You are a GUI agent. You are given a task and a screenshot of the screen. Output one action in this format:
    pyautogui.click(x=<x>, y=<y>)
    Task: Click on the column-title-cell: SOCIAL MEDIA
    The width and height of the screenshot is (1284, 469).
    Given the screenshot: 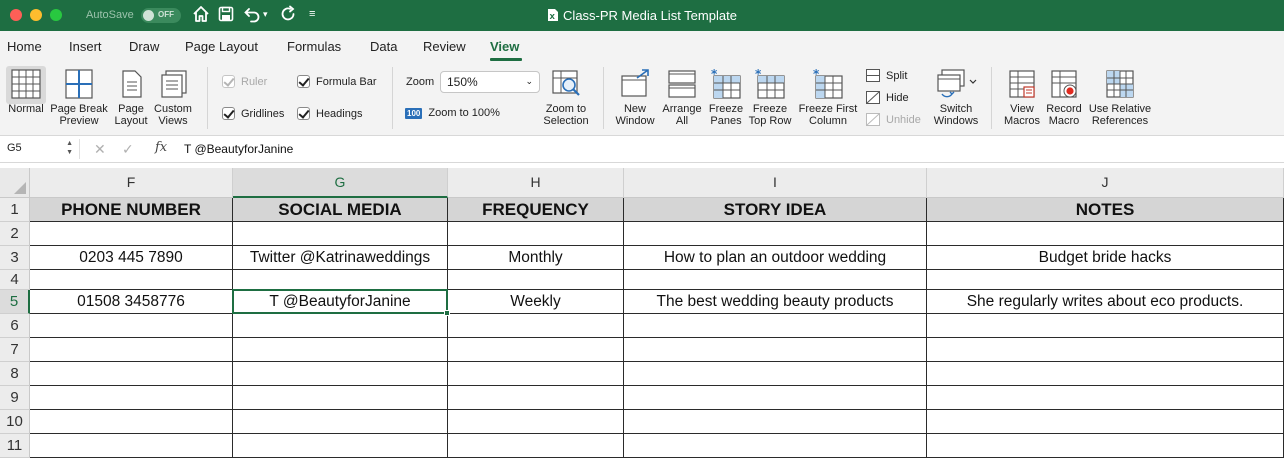 What is the action you would take?
    pyautogui.click(x=340, y=210)
    